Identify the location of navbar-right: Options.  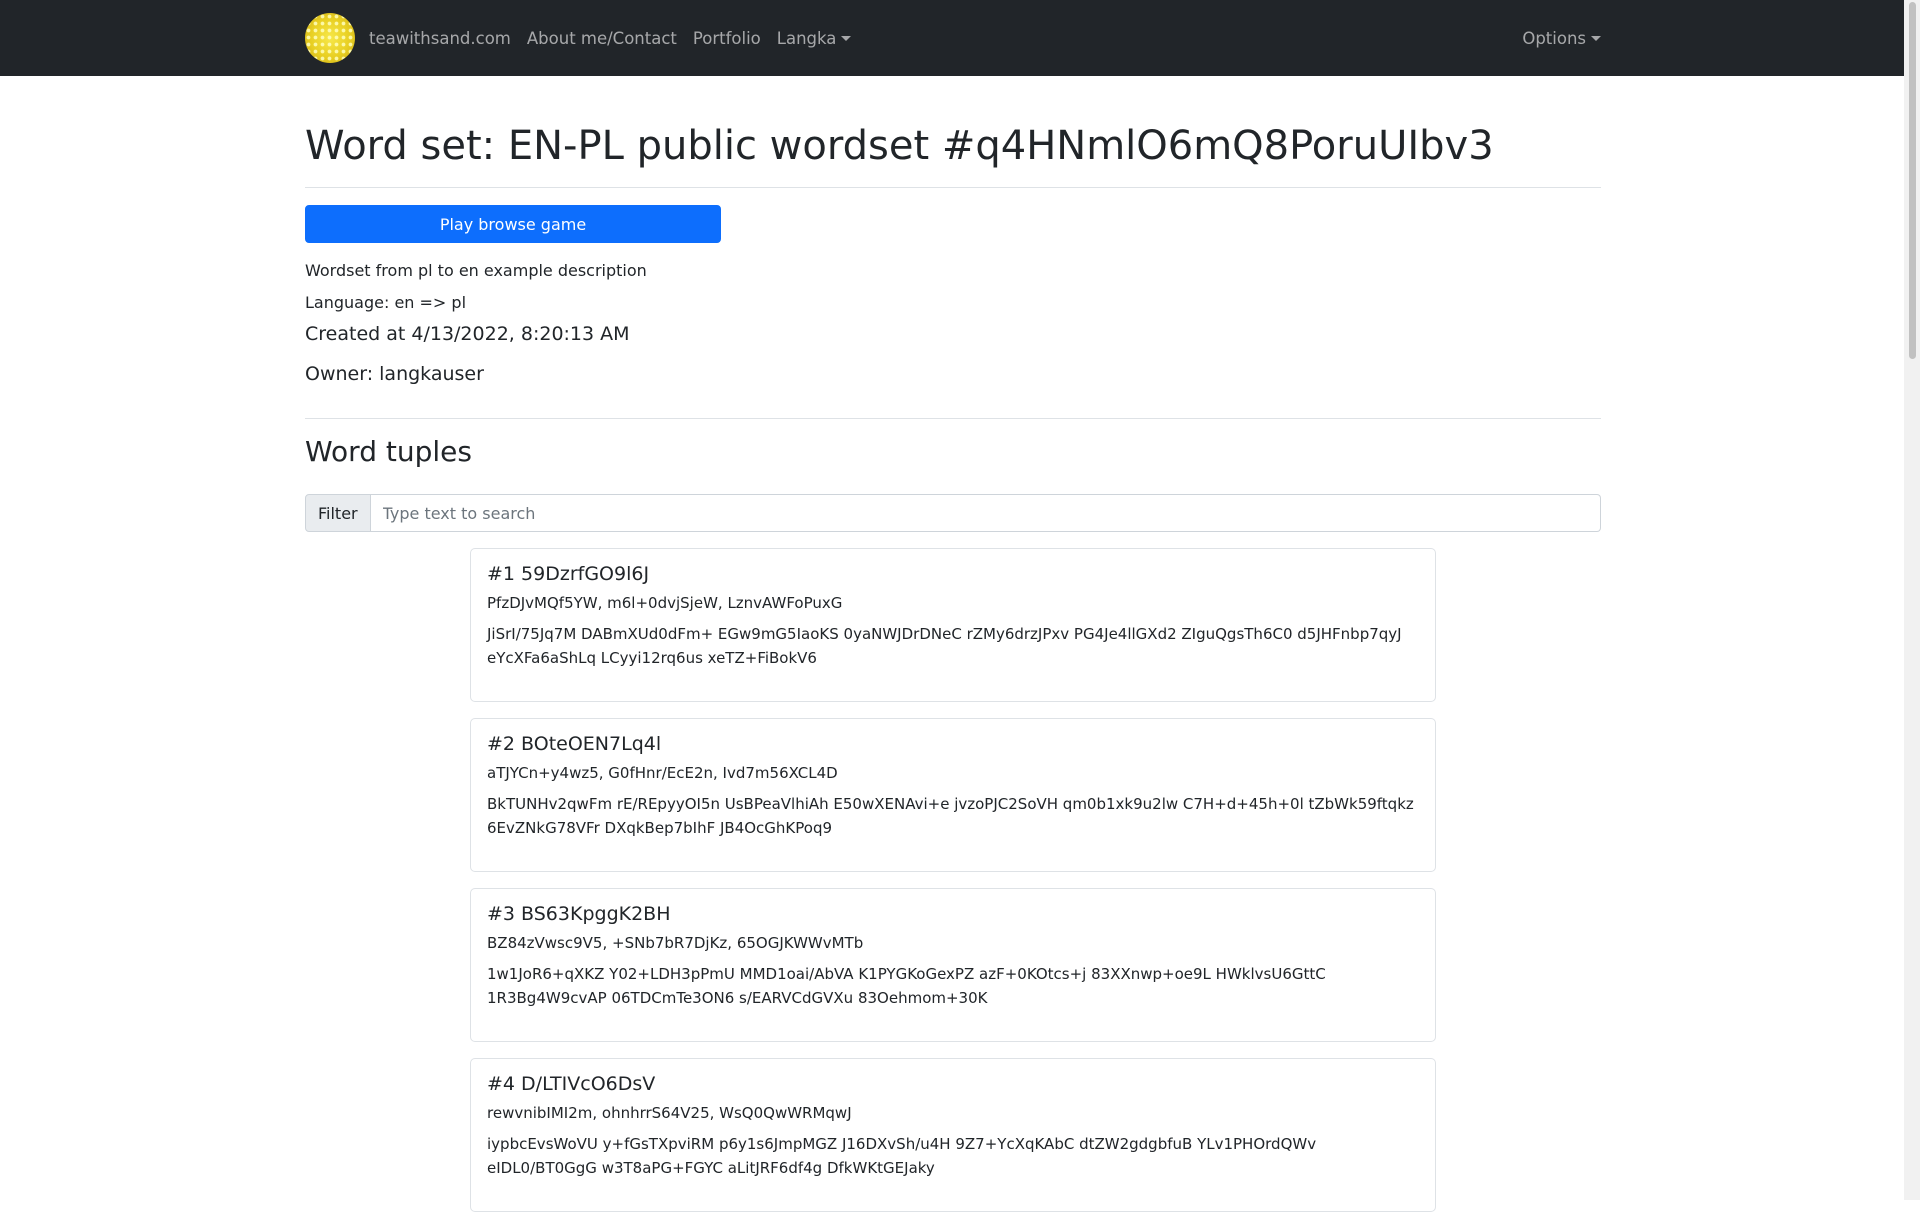
(1561, 38).